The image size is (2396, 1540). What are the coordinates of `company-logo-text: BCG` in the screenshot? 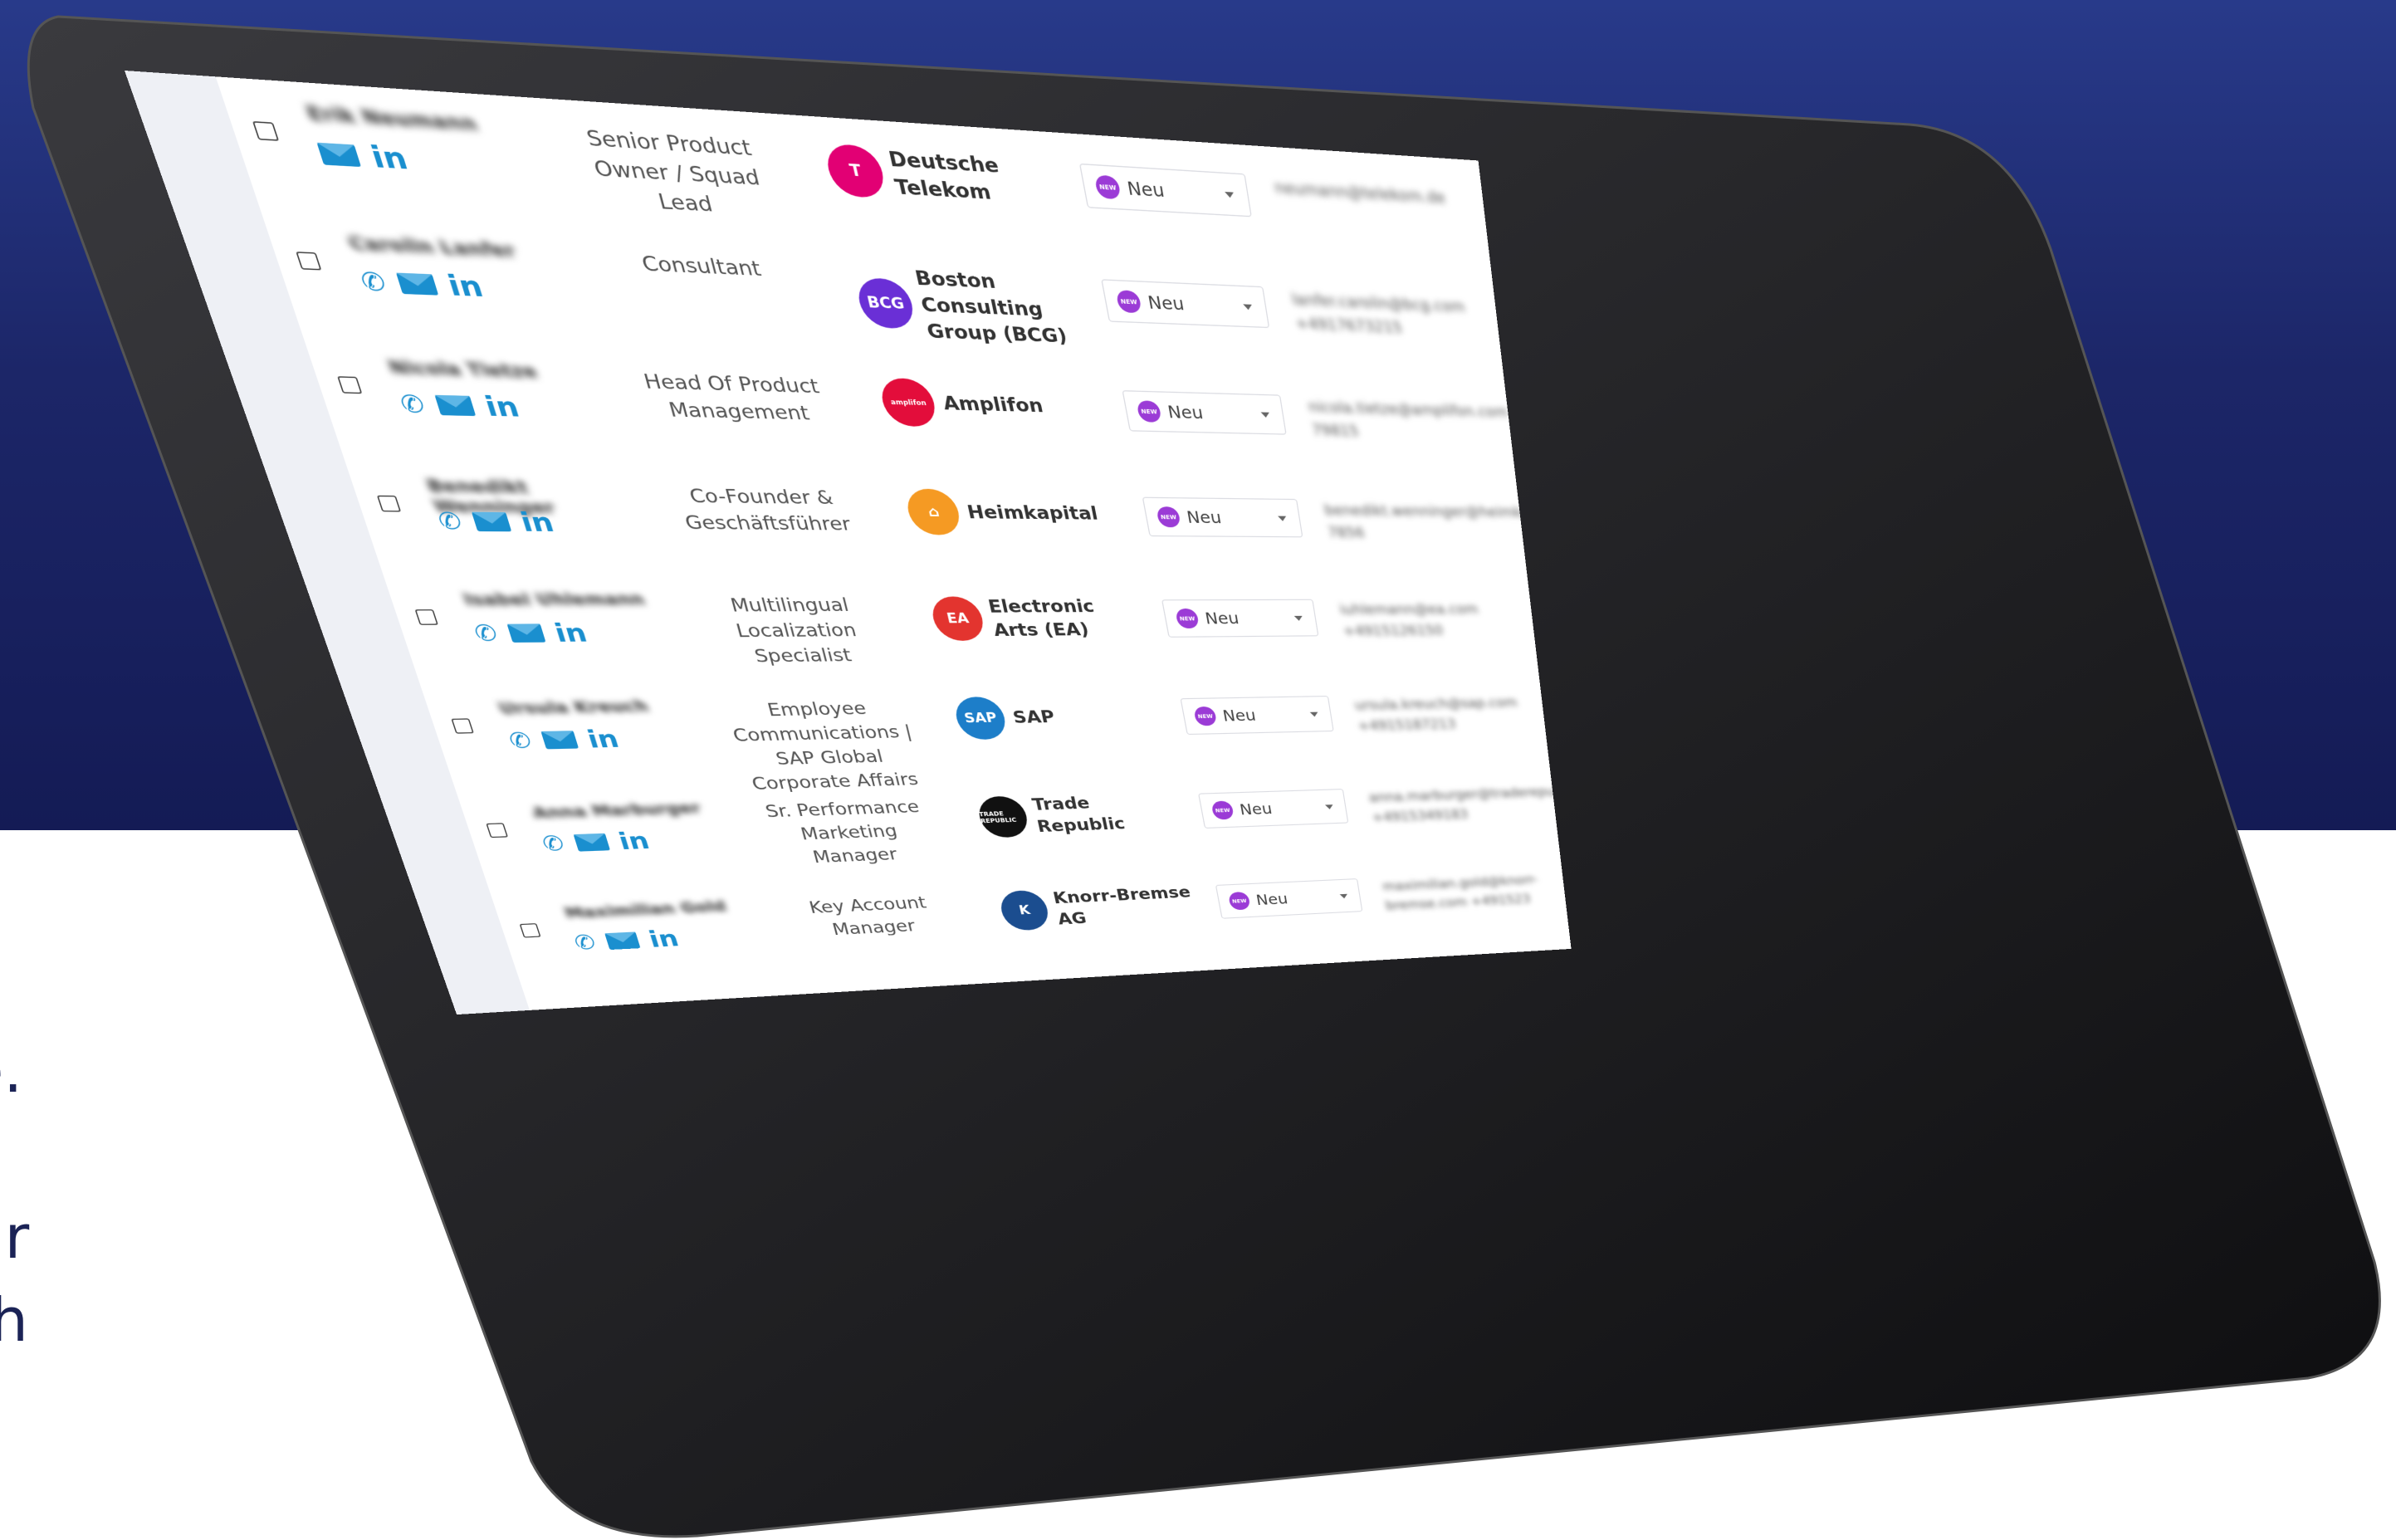 It's located at (886, 303).